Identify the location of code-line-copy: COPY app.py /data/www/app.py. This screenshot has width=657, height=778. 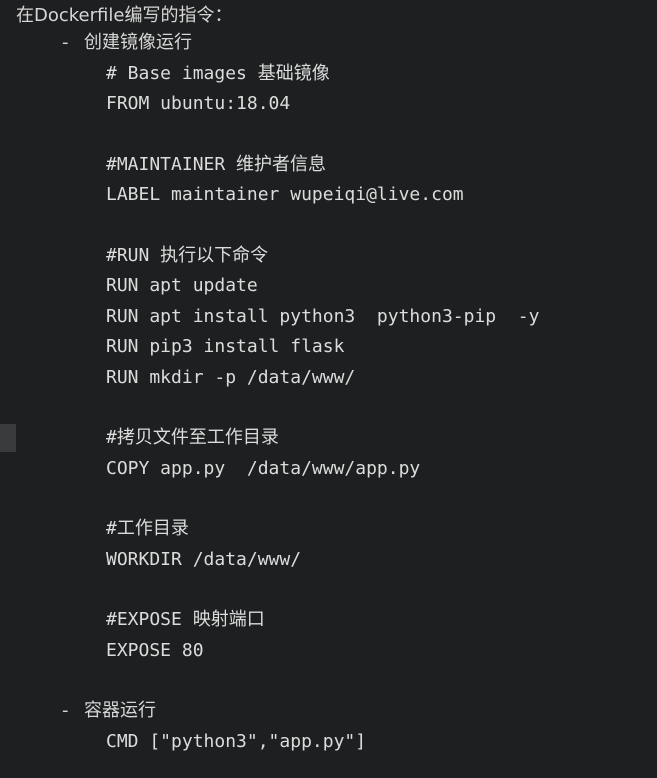
(263, 468).